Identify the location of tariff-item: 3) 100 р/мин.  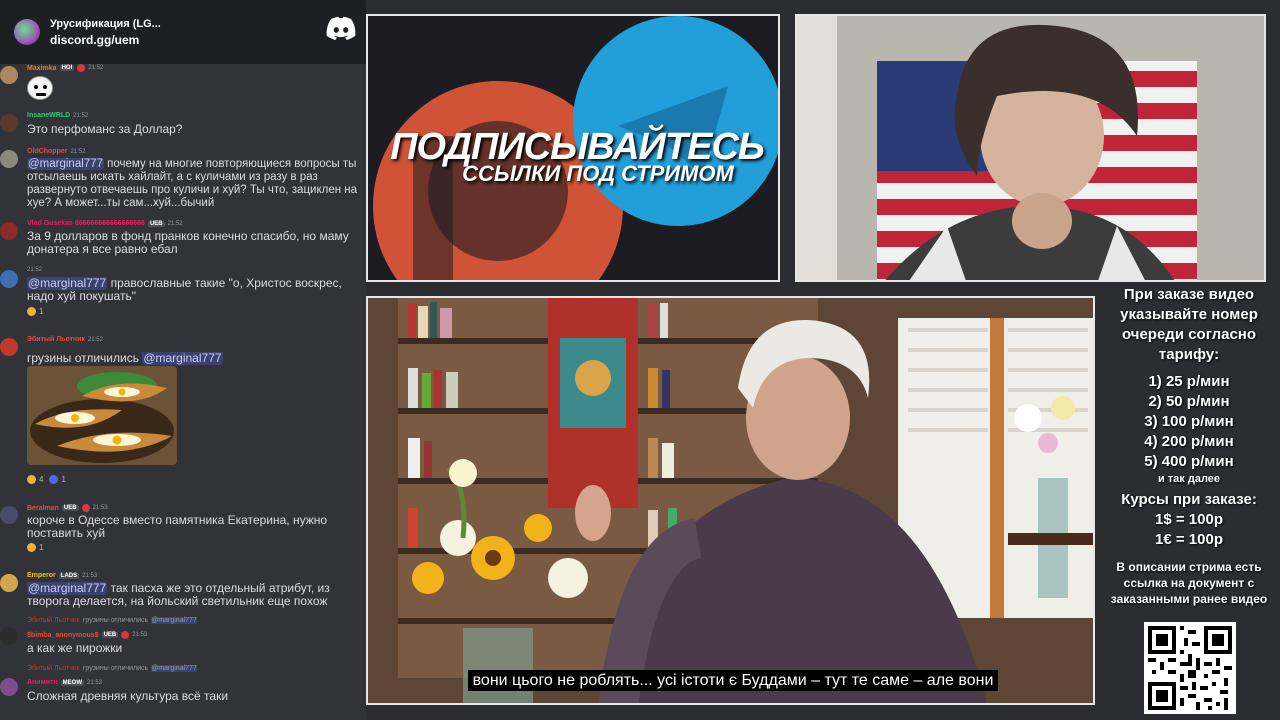
(1189, 421).